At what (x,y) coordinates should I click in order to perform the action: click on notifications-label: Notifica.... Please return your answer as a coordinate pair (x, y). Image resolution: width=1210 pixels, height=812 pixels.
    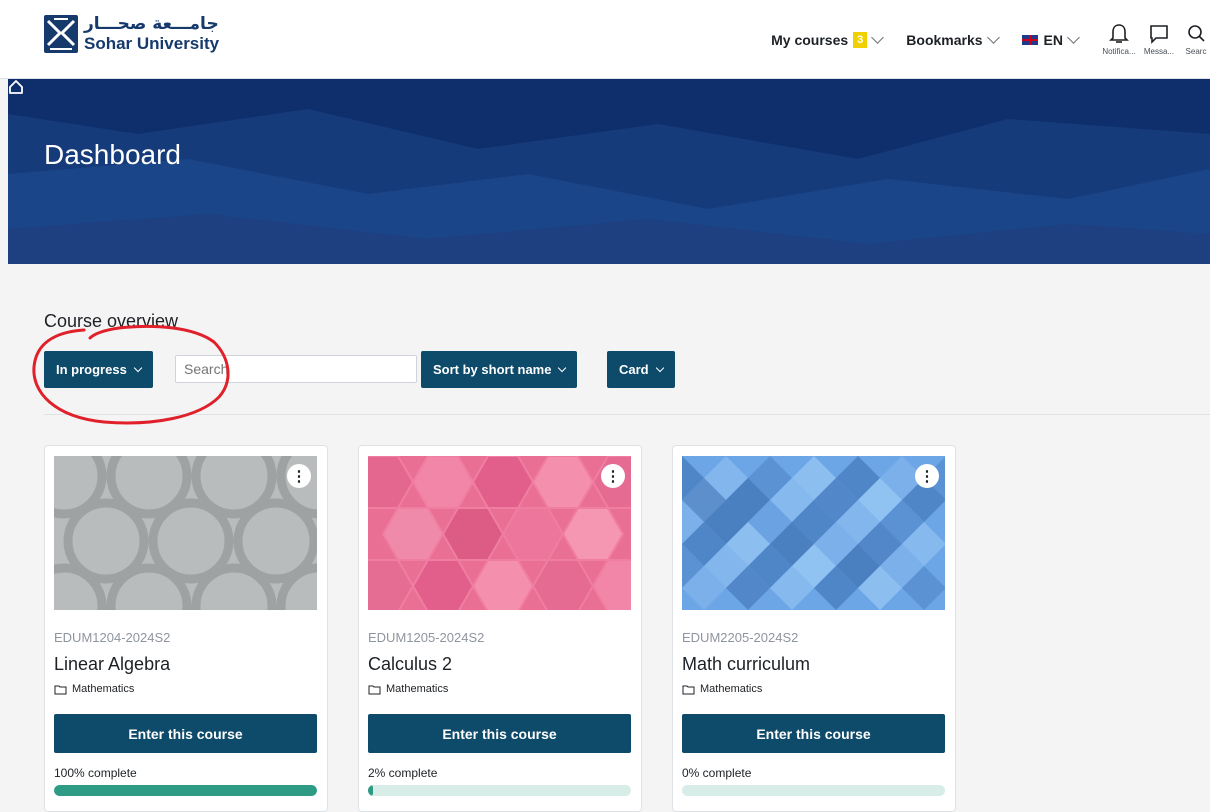
    Looking at the image, I should click on (1119, 51).